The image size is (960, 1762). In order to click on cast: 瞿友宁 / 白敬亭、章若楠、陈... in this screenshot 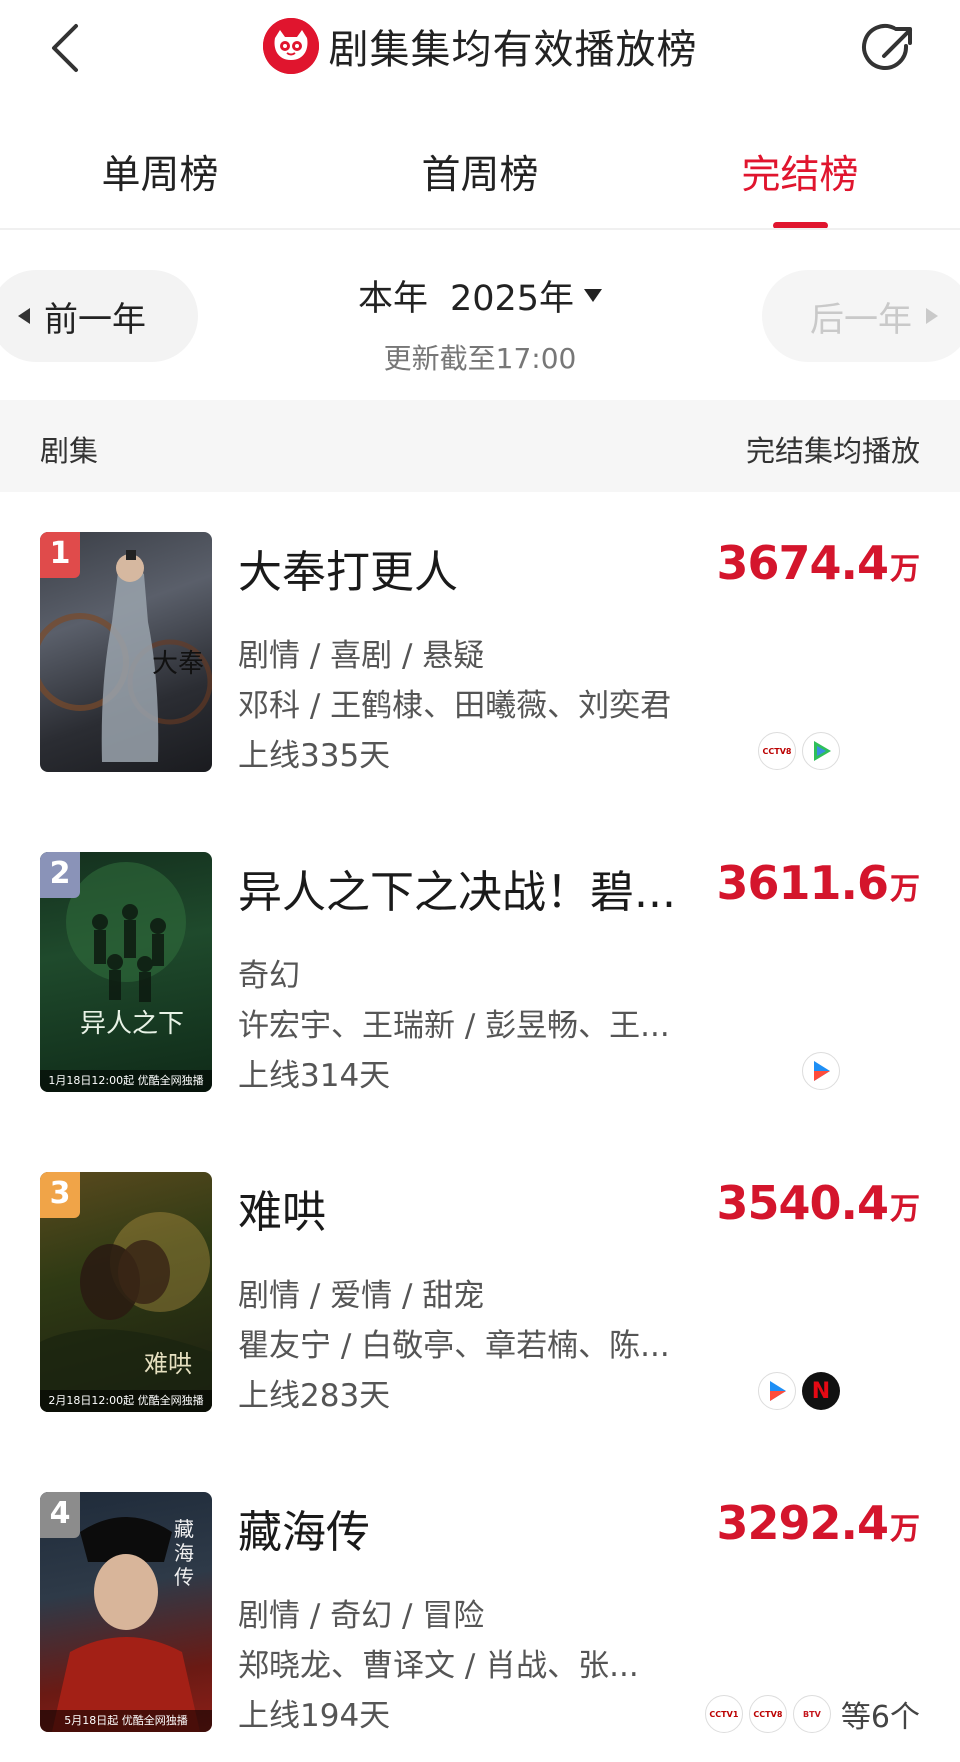, I will do `click(454, 1346)`.